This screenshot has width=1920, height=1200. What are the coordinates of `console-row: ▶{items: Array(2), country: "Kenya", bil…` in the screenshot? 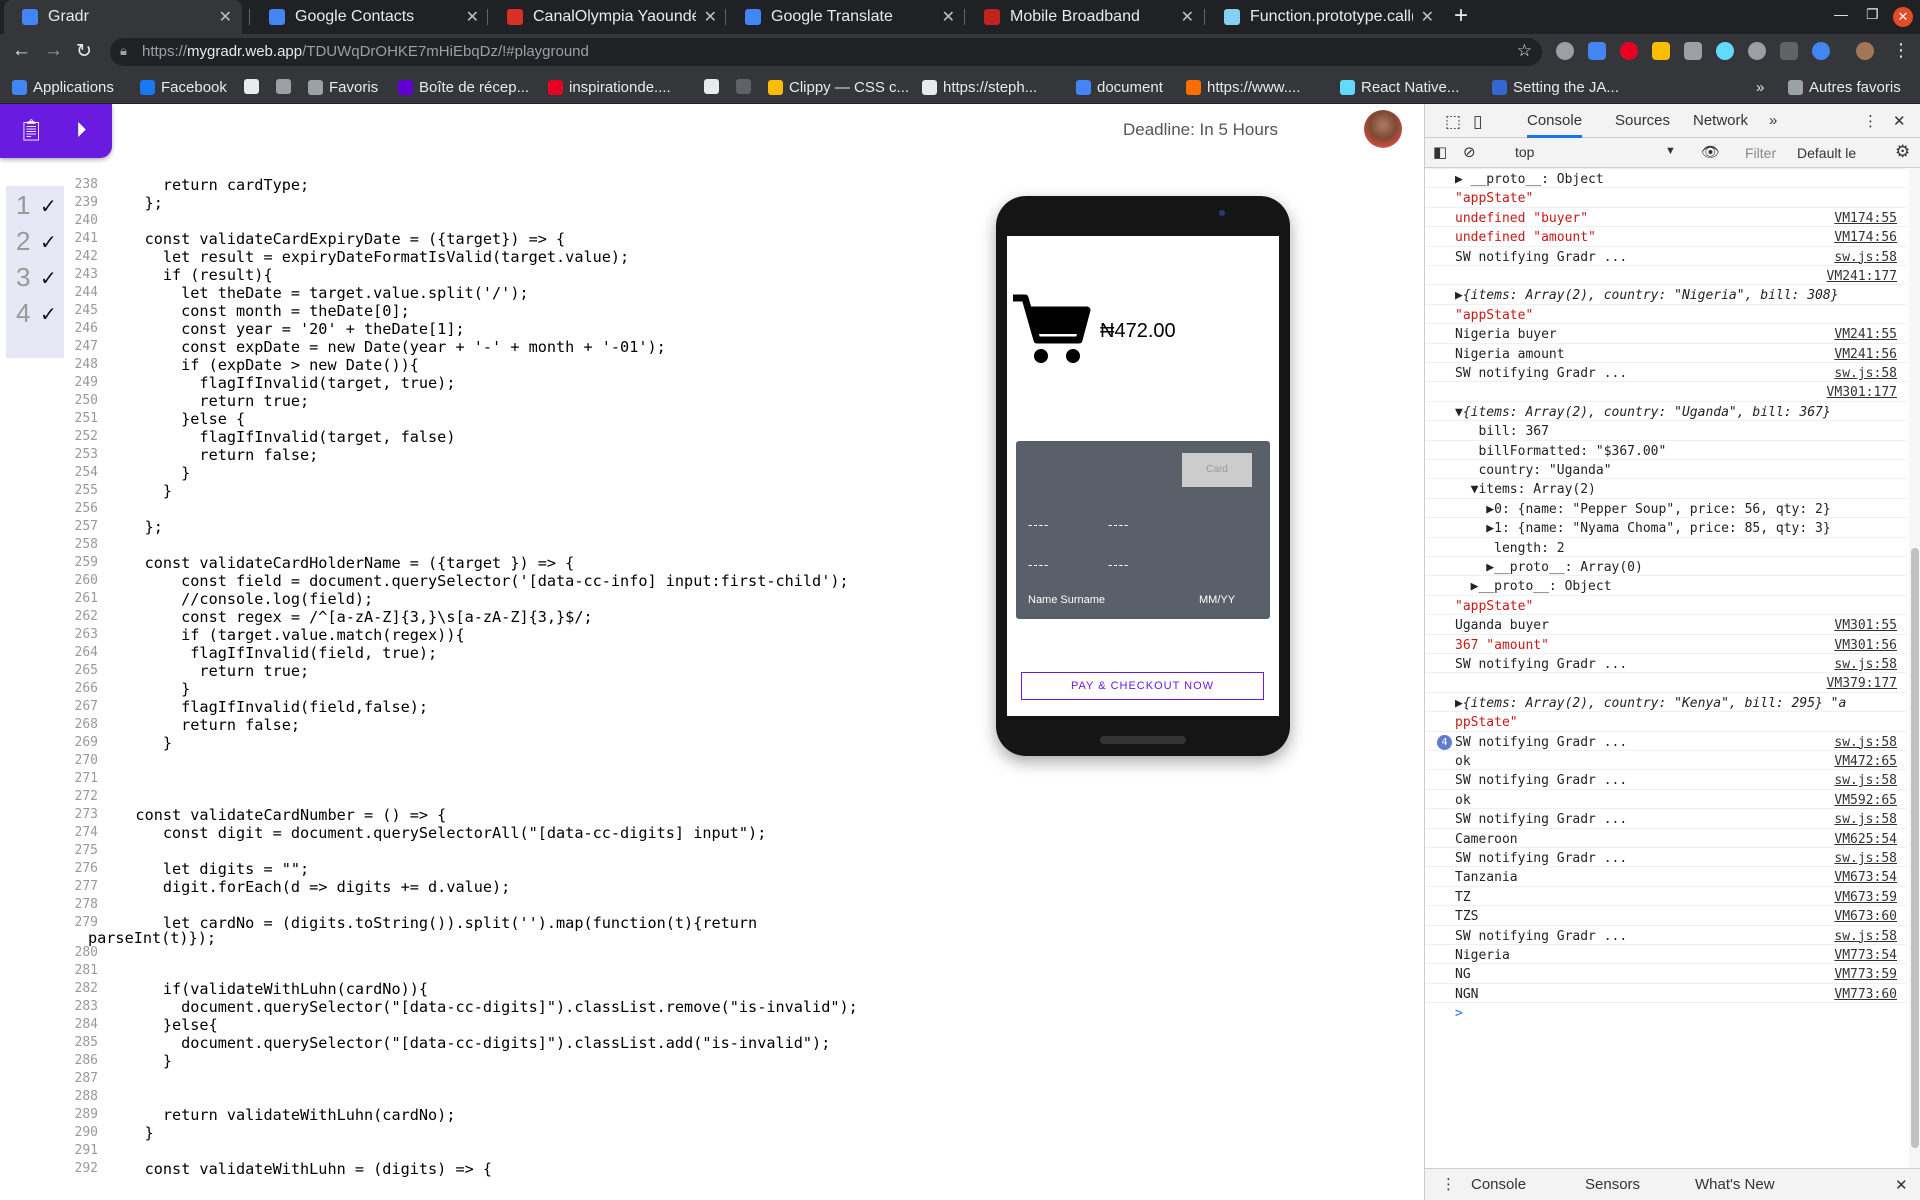 It's located at (1666, 701).